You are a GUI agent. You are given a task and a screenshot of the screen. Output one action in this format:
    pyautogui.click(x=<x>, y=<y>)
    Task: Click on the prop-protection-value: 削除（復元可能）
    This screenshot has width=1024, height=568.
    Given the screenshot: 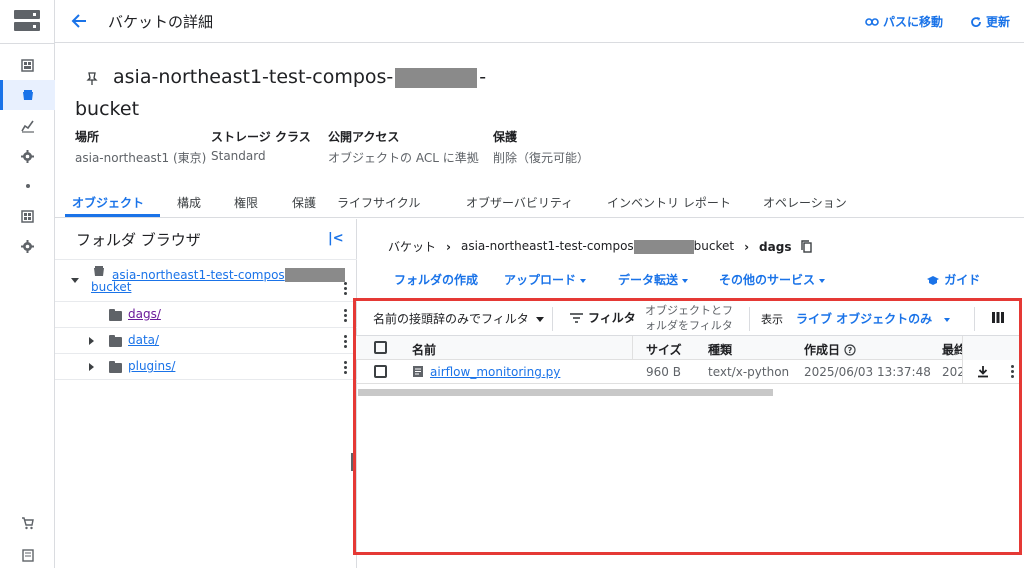 What is the action you would take?
    pyautogui.click(x=541, y=158)
    